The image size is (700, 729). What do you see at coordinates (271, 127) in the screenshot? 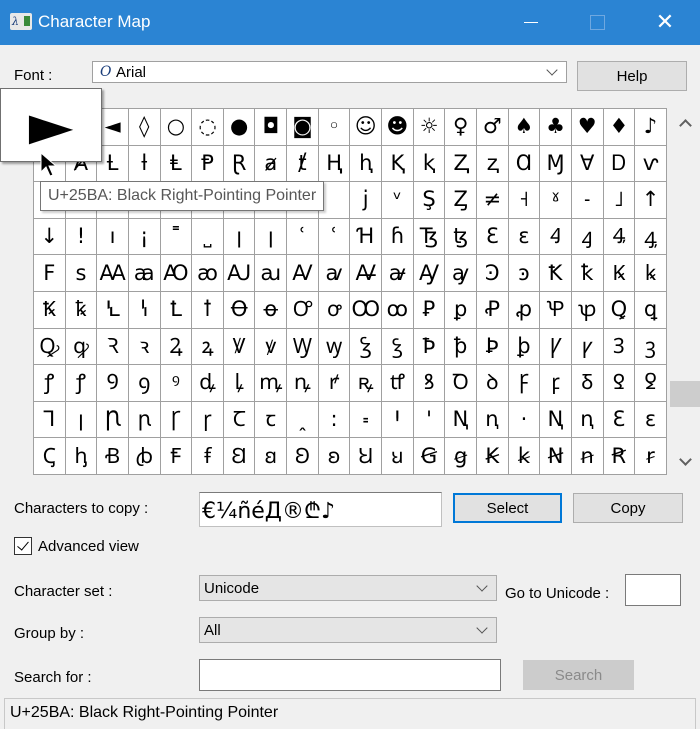
I see `character-cell: ◘` at bounding box center [271, 127].